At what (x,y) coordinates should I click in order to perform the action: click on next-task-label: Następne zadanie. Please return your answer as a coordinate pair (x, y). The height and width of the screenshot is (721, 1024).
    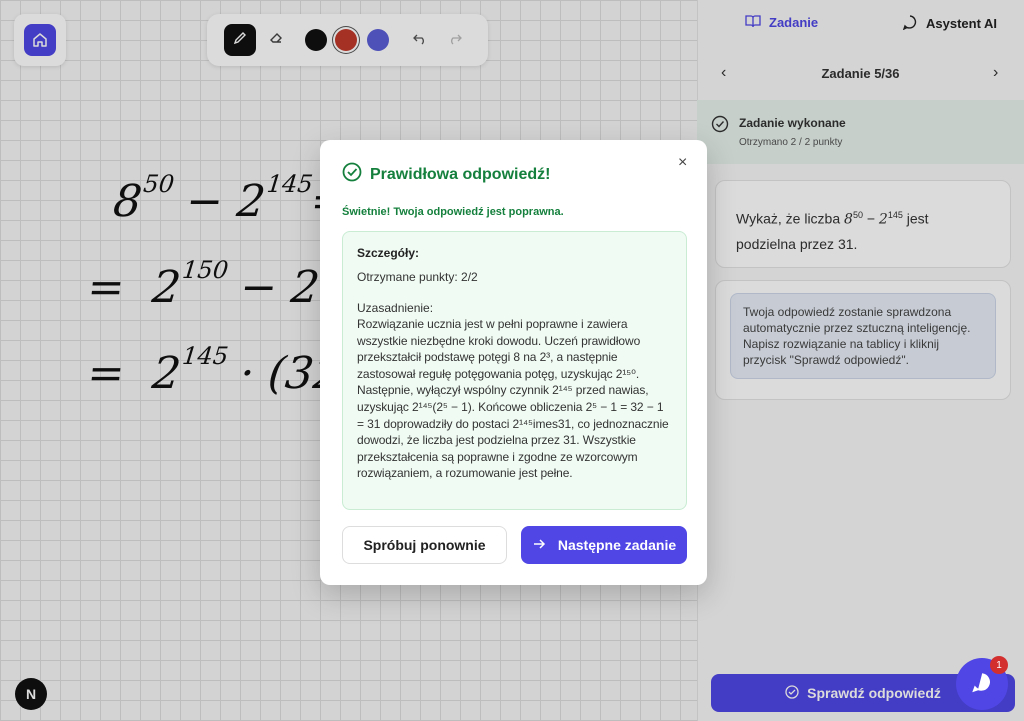
    Looking at the image, I should click on (617, 545).